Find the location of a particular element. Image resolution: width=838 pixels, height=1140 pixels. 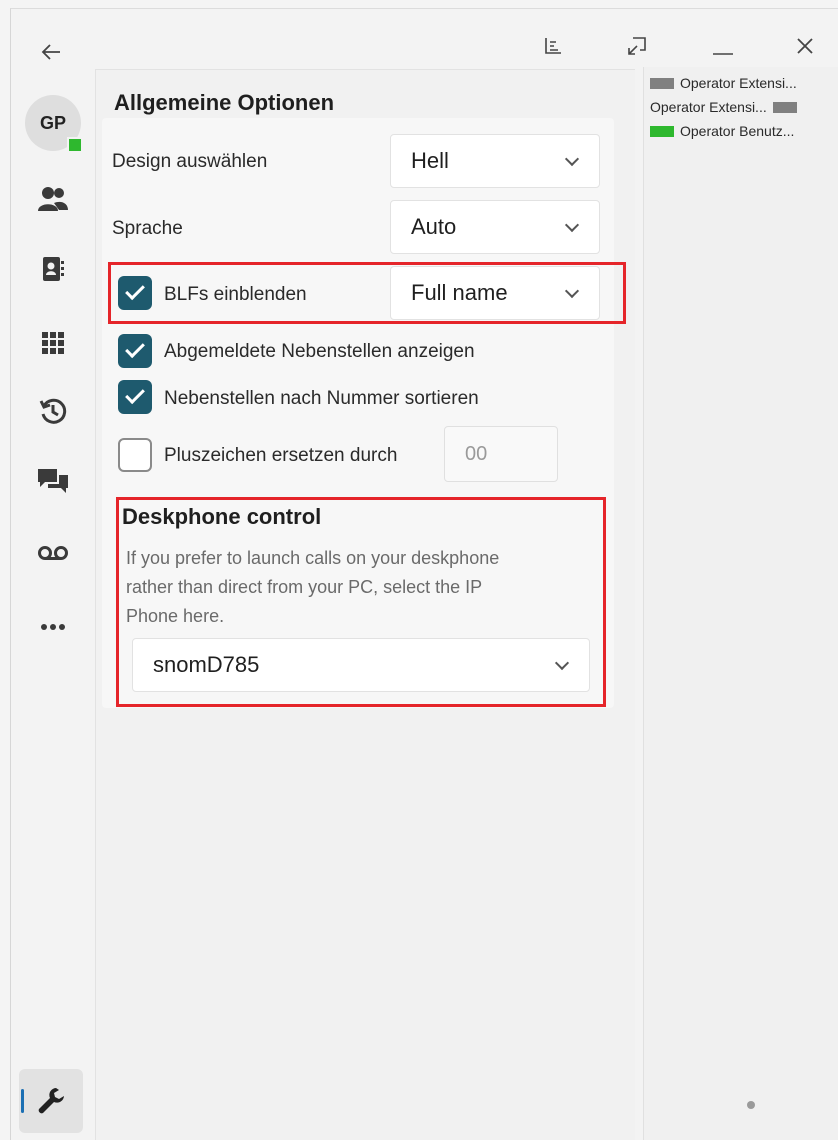

blf-highlight-box is located at coordinates (367, 293).